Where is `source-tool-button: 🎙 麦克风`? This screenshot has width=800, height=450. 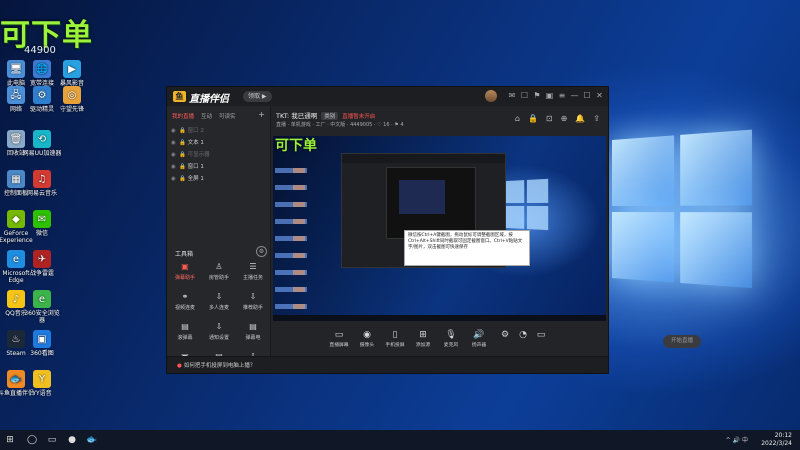 source-tool-button: 🎙 麦克风 is located at coordinates (451, 339).